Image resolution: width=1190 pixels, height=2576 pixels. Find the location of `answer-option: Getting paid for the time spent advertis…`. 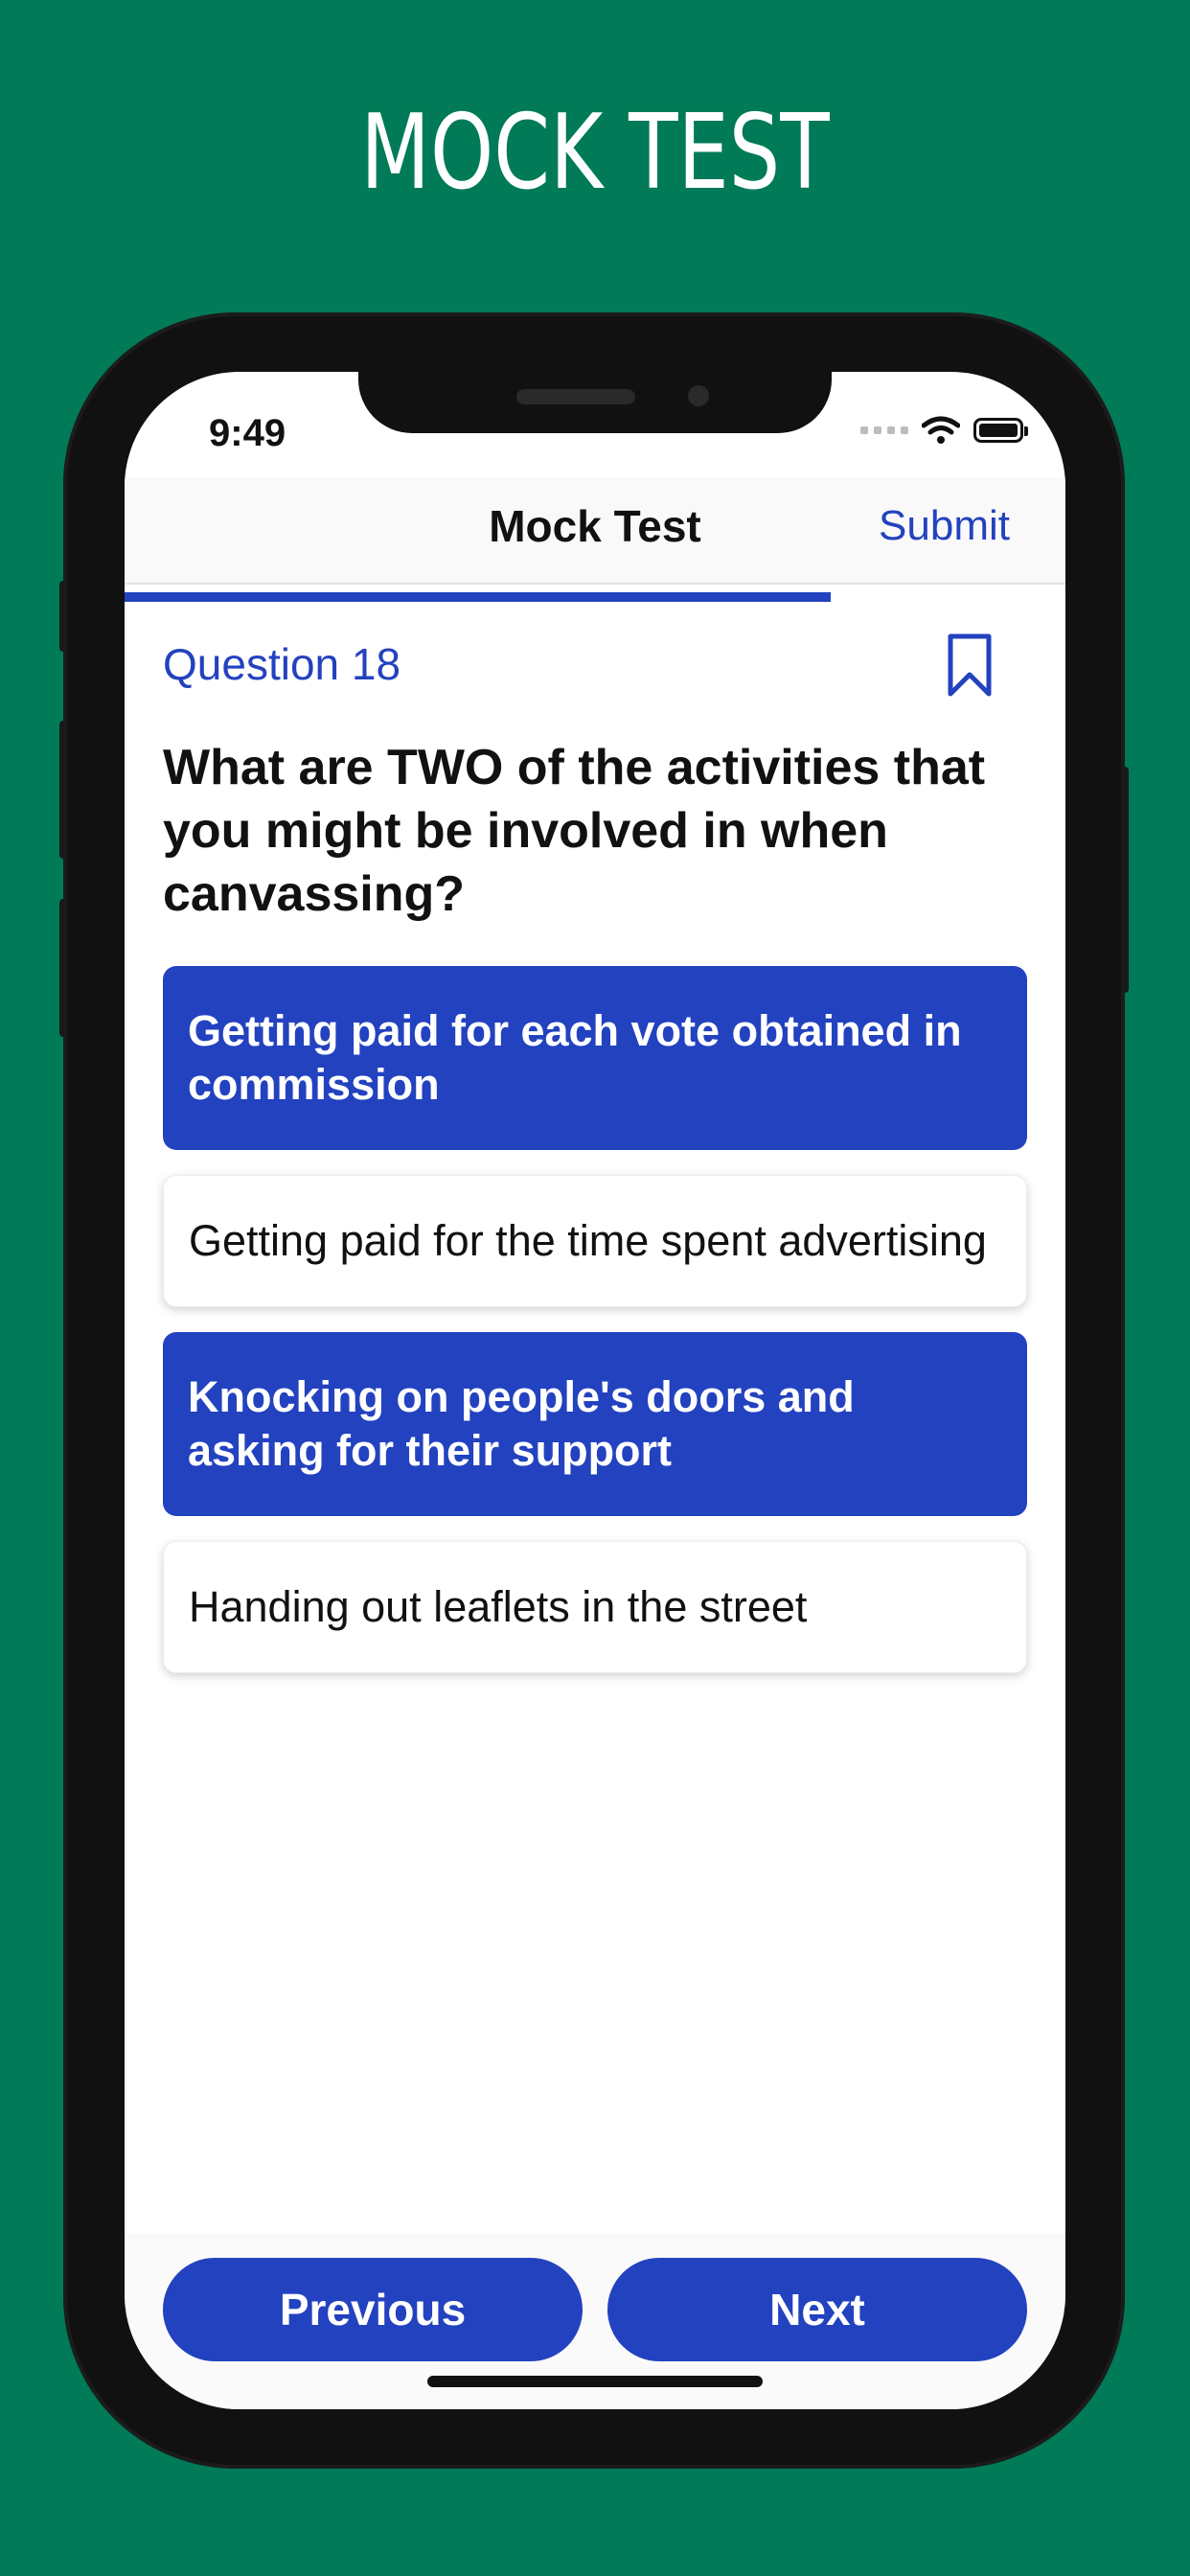

answer-option: Getting paid for the time spent advertis… is located at coordinates (595, 1241).